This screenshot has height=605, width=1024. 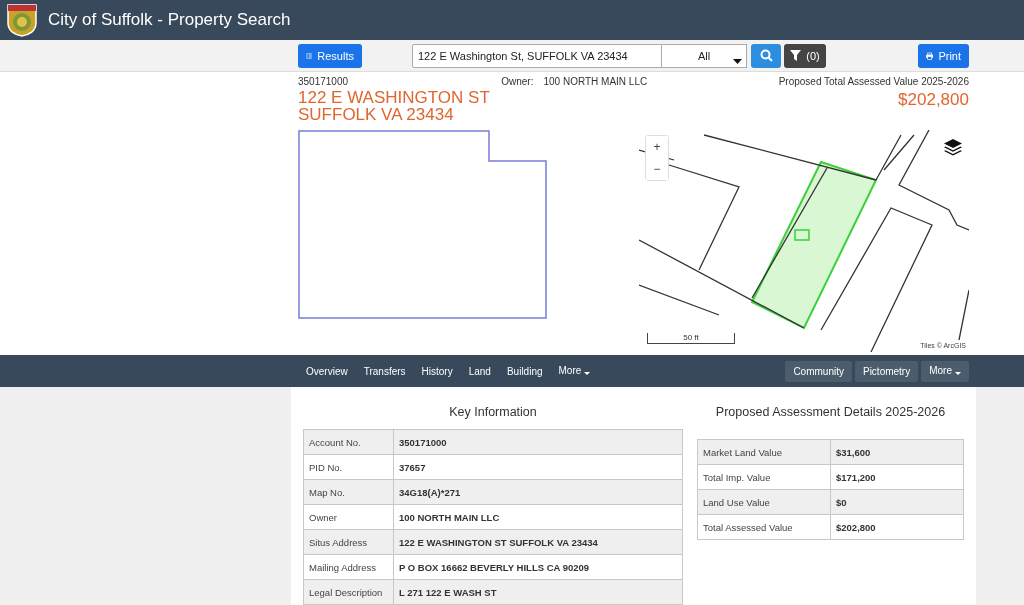 What do you see at coordinates (764, 452) in the screenshot?
I see `field-label: Market Land Value` at bounding box center [764, 452].